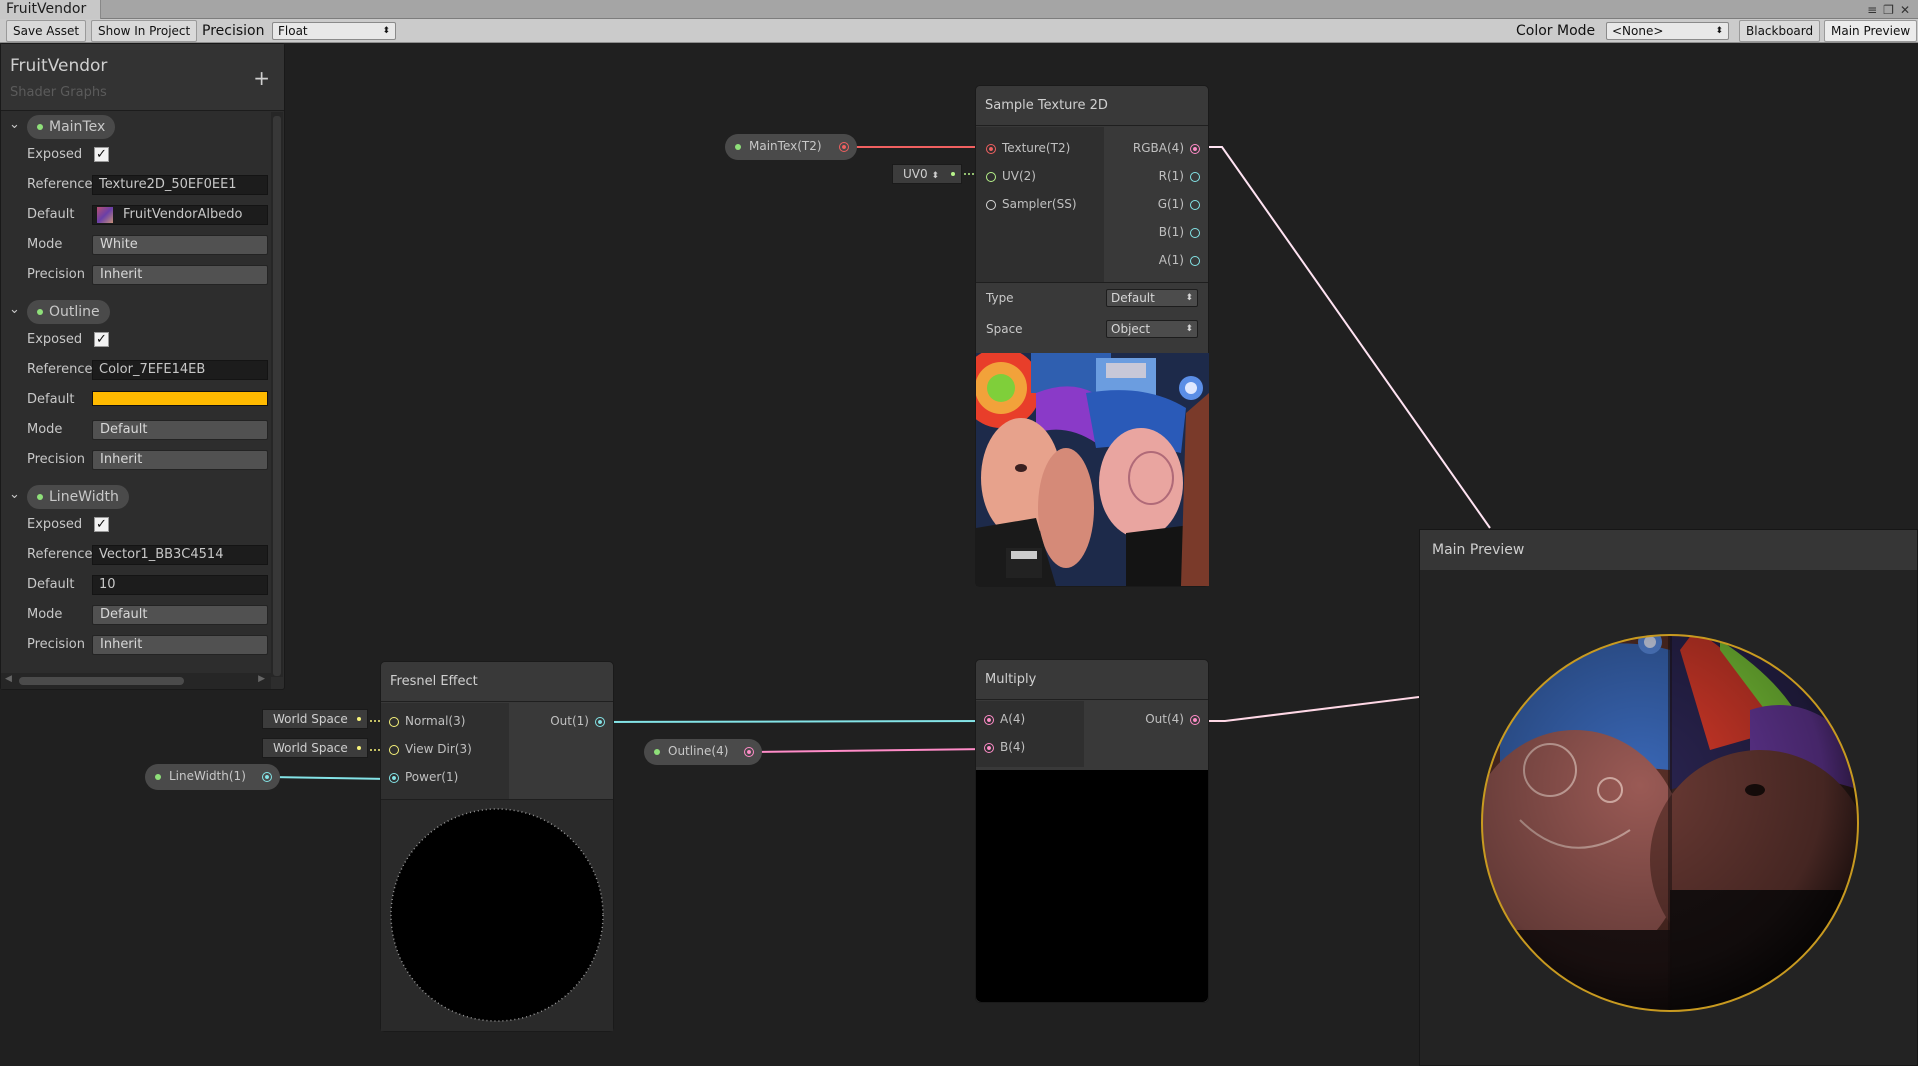 This screenshot has width=1918, height=1066. Describe the element at coordinates (497, 915) in the screenshot. I see `fresnel-preview-image` at that location.